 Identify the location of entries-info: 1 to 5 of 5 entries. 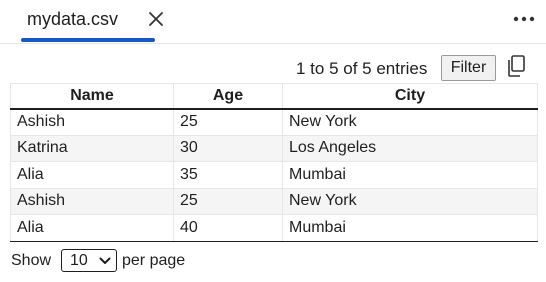
(362, 68).